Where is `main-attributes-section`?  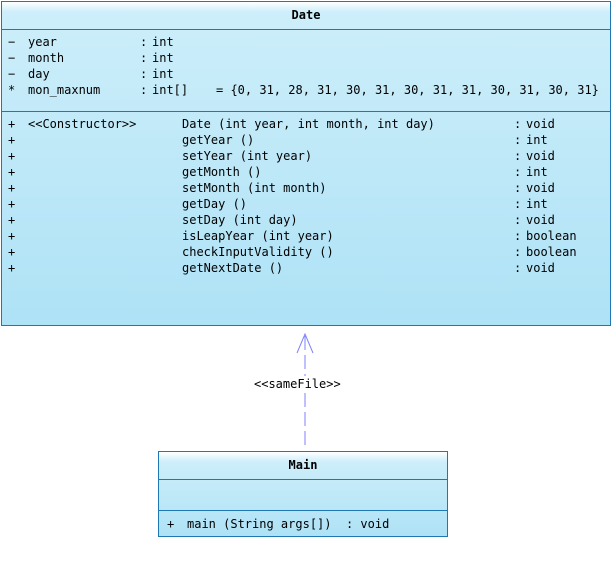
main-attributes-section is located at coordinates (303, 495).